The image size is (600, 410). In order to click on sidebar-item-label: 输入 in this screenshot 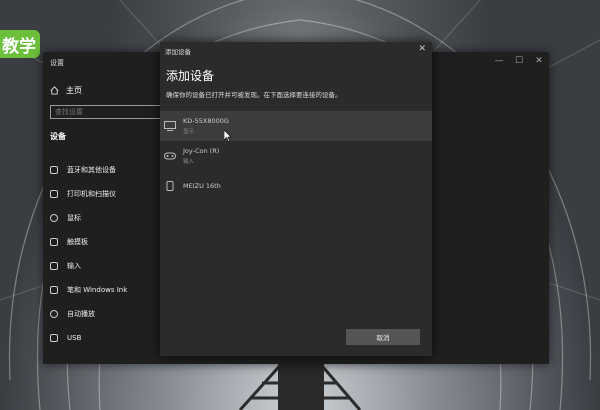, I will do `click(74, 266)`.